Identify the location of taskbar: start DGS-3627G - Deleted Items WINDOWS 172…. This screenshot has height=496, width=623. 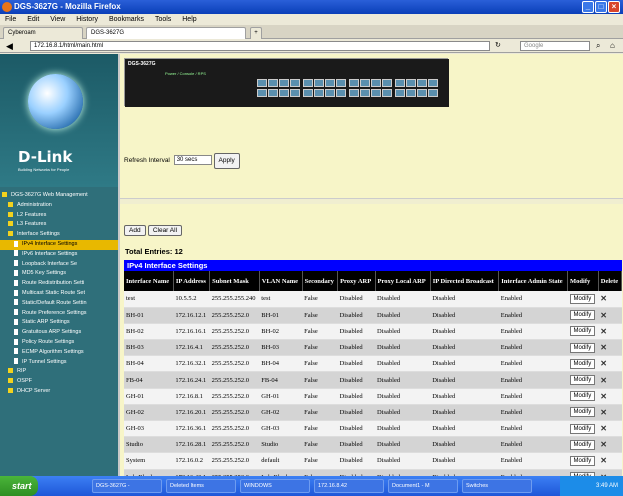
(311, 486).